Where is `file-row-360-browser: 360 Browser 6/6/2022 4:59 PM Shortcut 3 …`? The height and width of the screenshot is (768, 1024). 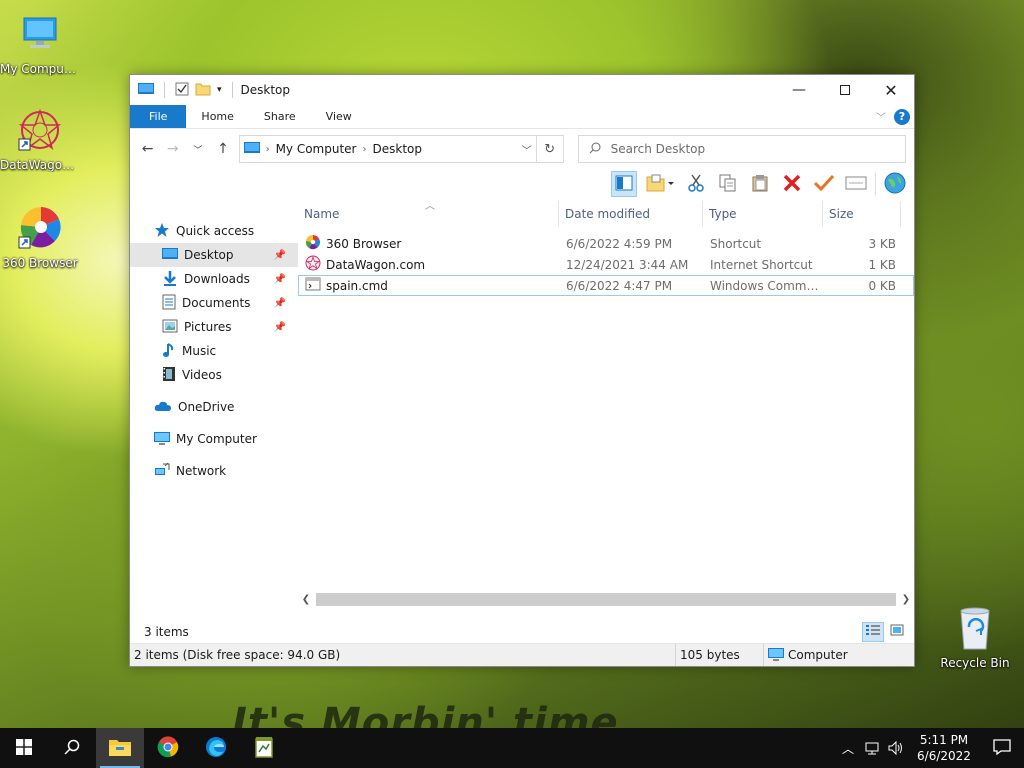 file-row-360-browser: 360 Browser 6/6/2022 4:59 PM Shortcut 3 … is located at coordinates (606, 243).